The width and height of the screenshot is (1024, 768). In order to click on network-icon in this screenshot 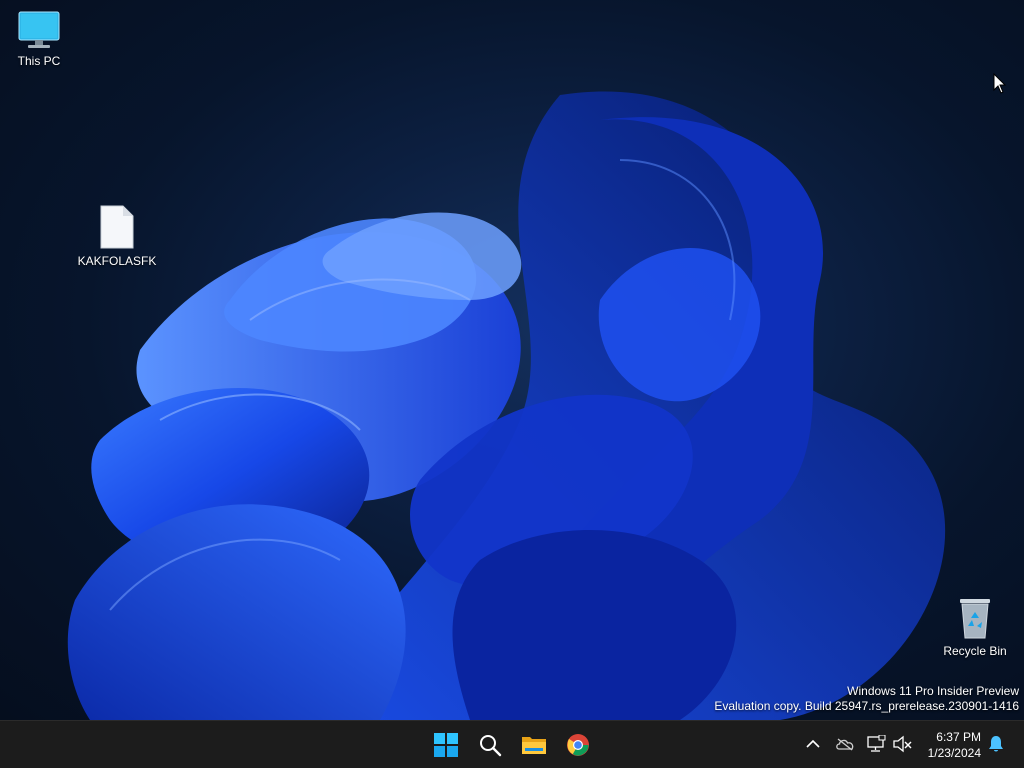, I will do `click(876, 743)`.